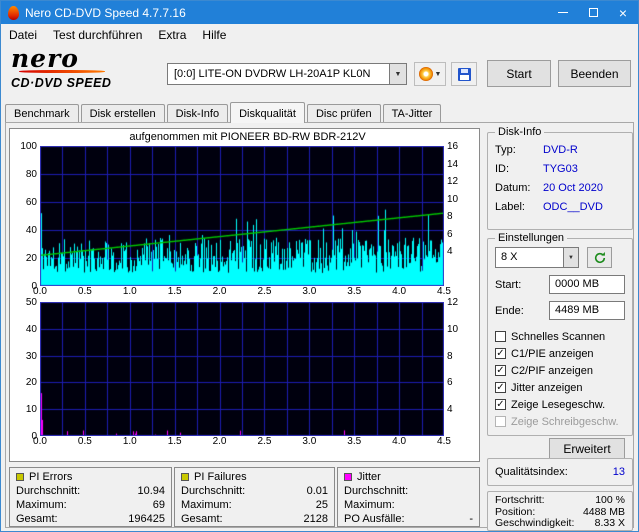  I want to click on pi-failures-right-axis: 12 10 8 6 4, so click(453, 366).